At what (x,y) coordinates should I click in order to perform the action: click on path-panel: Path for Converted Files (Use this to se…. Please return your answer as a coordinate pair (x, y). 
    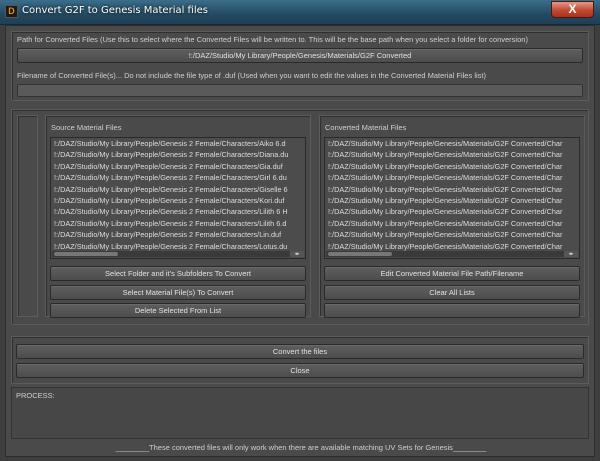
    Looking at the image, I should click on (300, 66).